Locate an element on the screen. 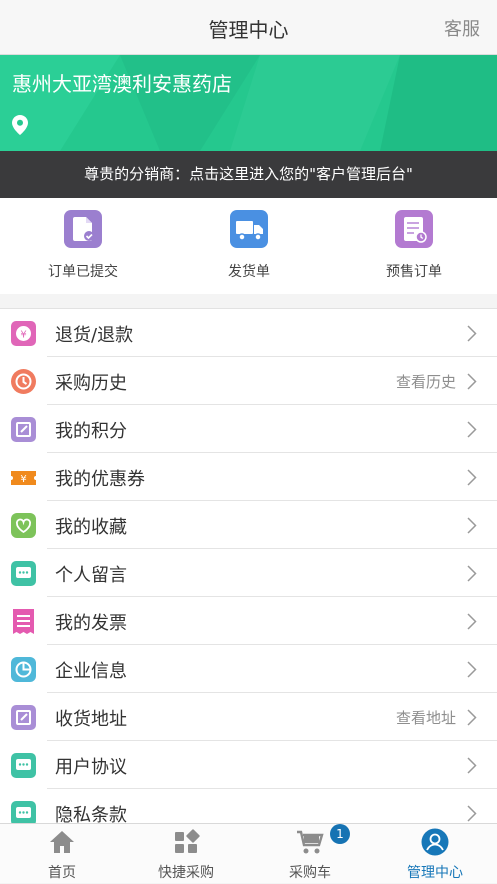 The width and height of the screenshot is (497, 884). refund-icon: ¥ is located at coordinates (23, 333).